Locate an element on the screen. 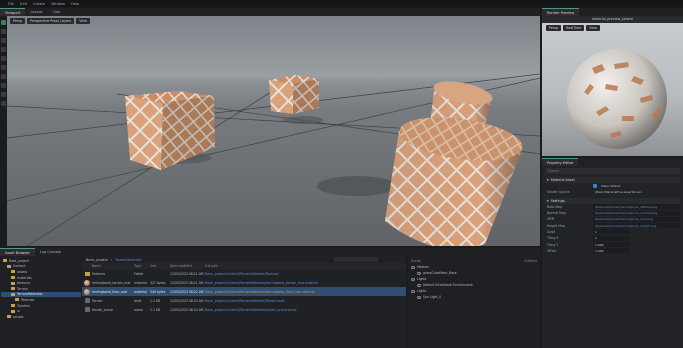 This screenshot has width=683, height=348. content-search-input is located at coordinates (356, 259).